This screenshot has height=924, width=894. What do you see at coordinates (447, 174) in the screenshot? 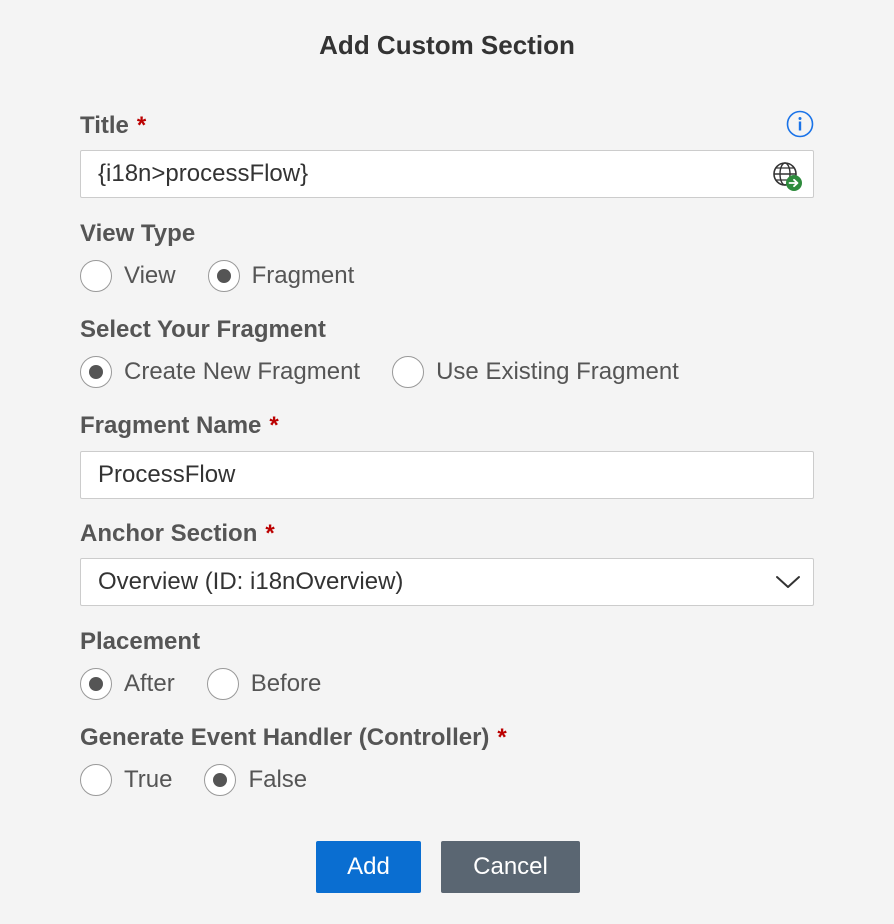
I see `title-input: {i18n>processFlow}` at bounding box center [447, 174].